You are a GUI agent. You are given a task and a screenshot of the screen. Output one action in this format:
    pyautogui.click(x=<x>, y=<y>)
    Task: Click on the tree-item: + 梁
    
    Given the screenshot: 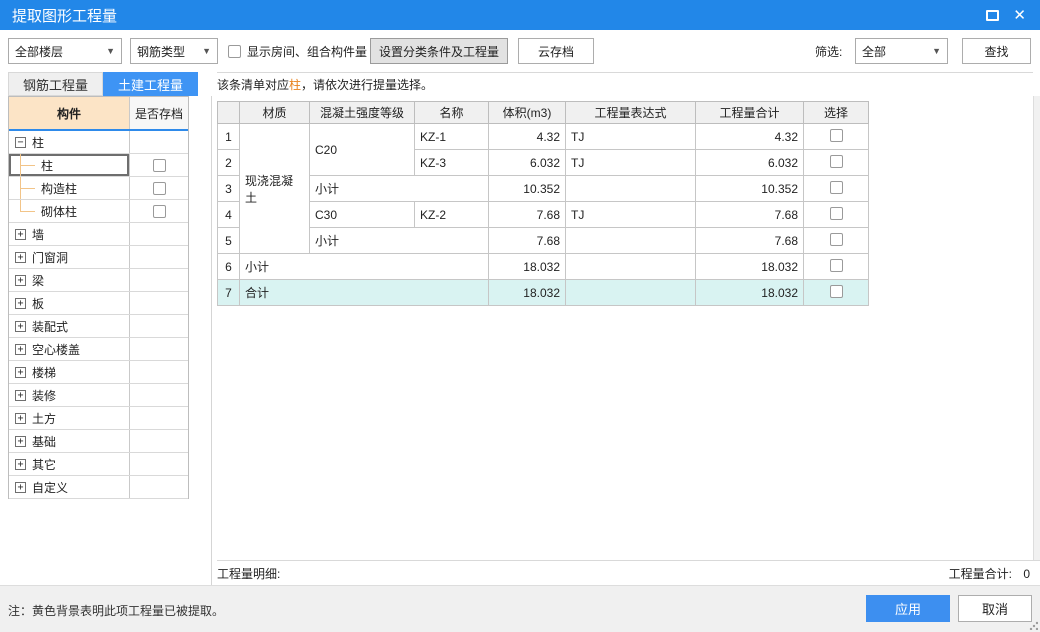 What is the action you would take?
    pyautogui.click(x=98, y=280)
    